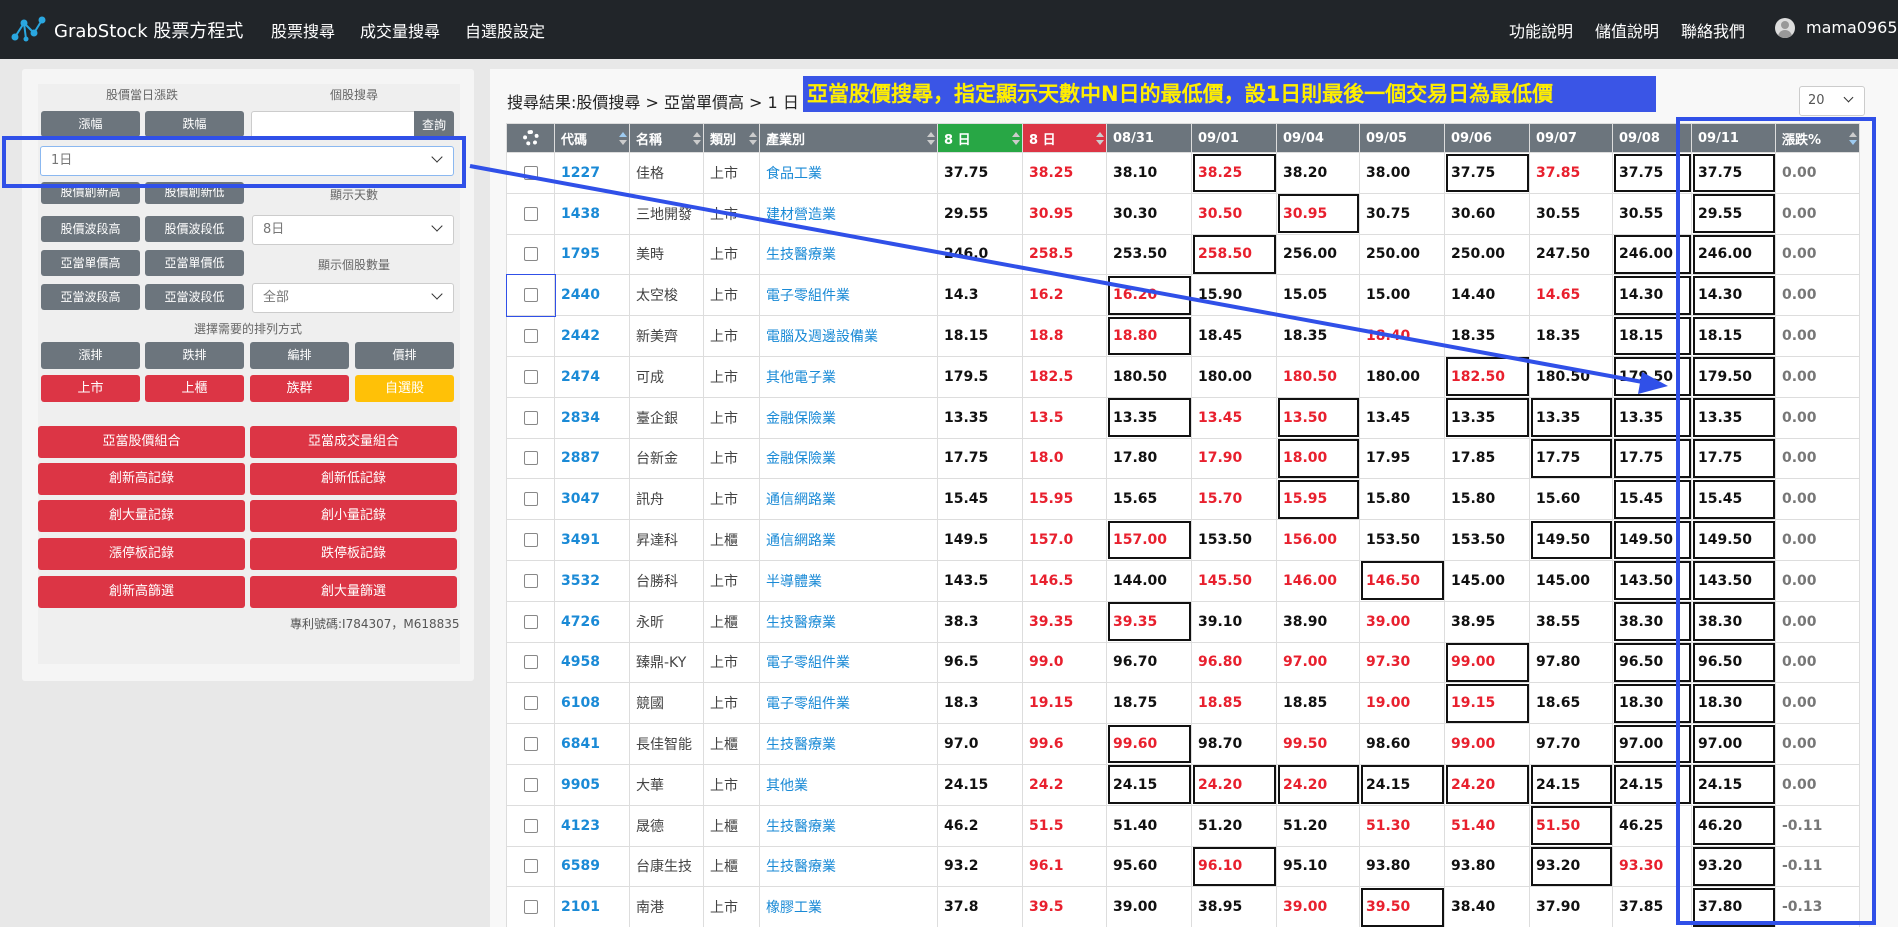  What do you see at coordinates (194, 297) in the screenshot?
I see `adam-wave-low-button: 亞當波段低` at bounding box center [194, 297].